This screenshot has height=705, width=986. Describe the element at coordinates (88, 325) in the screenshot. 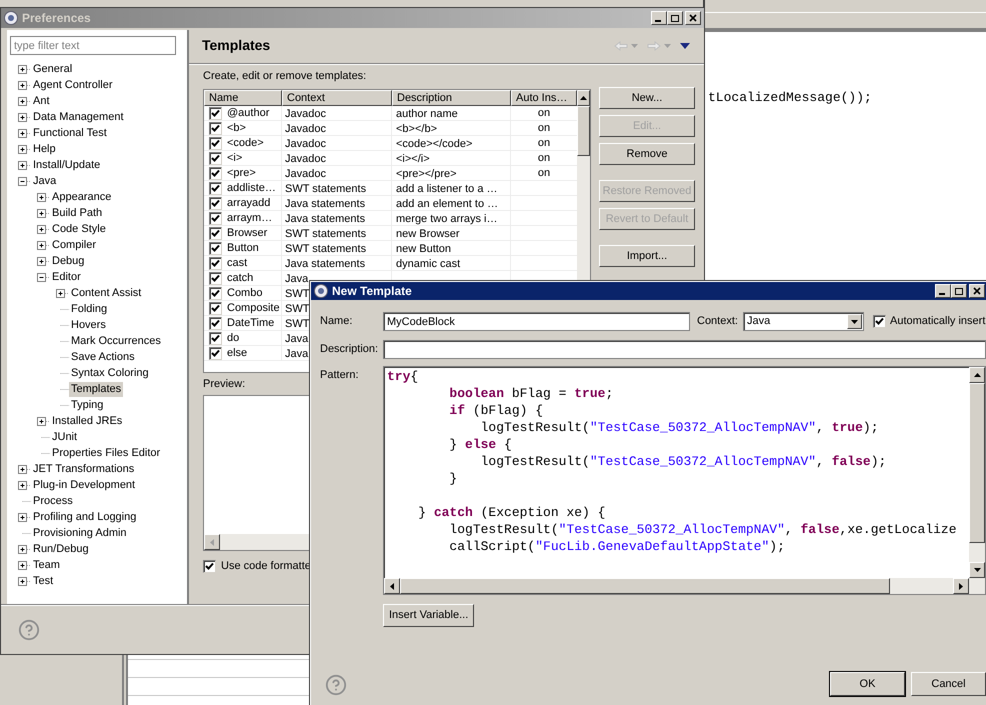

I see `tree-item: Hovers` at that location.